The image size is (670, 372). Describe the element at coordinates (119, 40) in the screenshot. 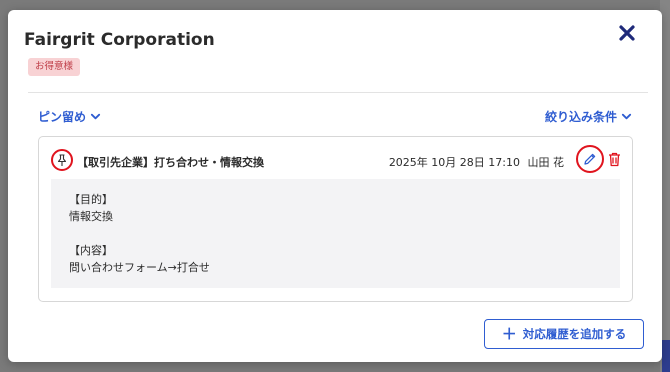

I see `modal-title: Fairgrit Corporation` at that location.